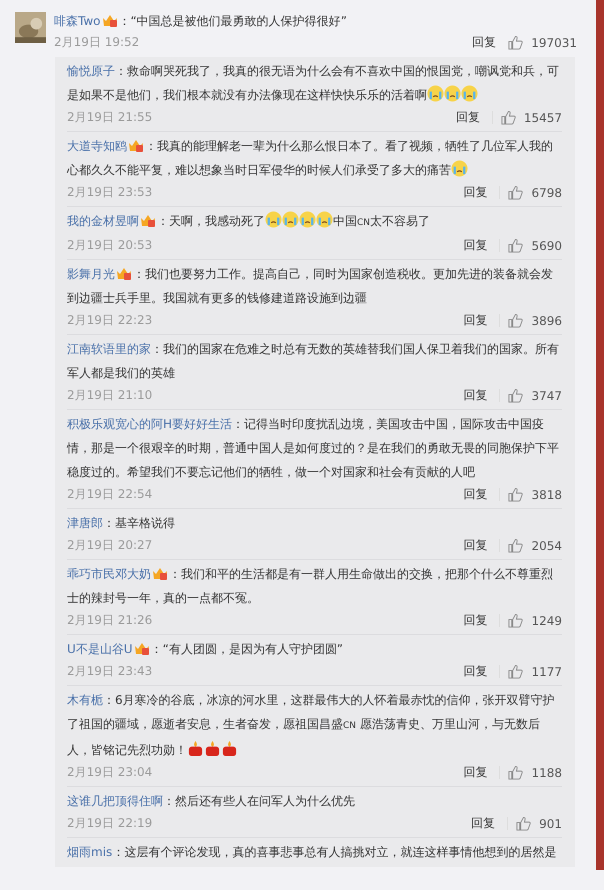  Describe the element at coordinates (121, 523) in the screenshot. I see `comment-text: 津唐郎：基辛格说得` at that location.